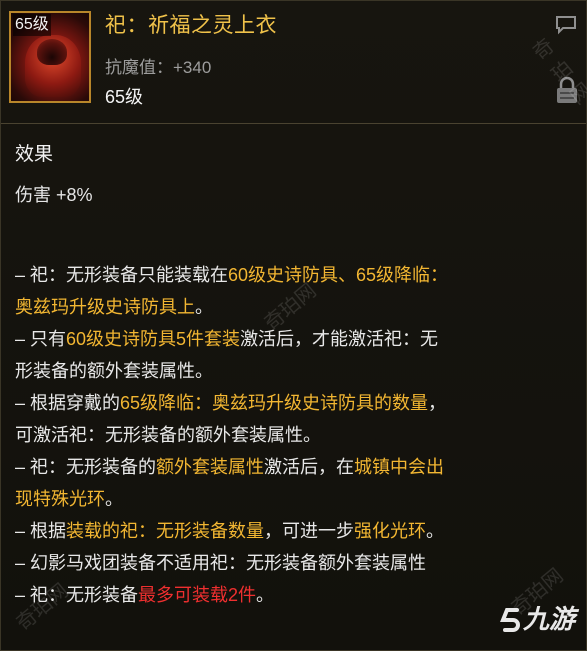  Describe the element at coordinates (293, 123) in the screenshot. I see `divider` at that location.